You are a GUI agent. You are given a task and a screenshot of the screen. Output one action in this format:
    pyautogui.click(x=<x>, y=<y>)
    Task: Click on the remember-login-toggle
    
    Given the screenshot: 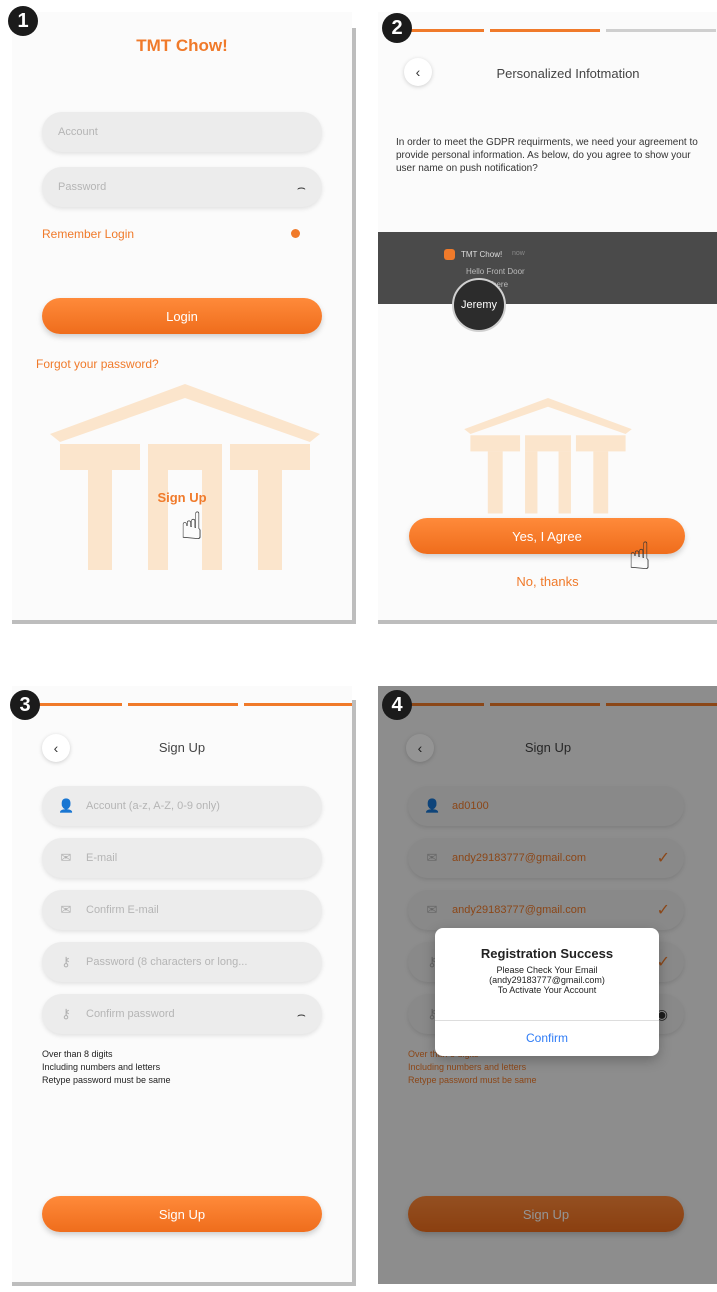 What is the action you would take?
    pyautogui.click(x=295, y=233)
    